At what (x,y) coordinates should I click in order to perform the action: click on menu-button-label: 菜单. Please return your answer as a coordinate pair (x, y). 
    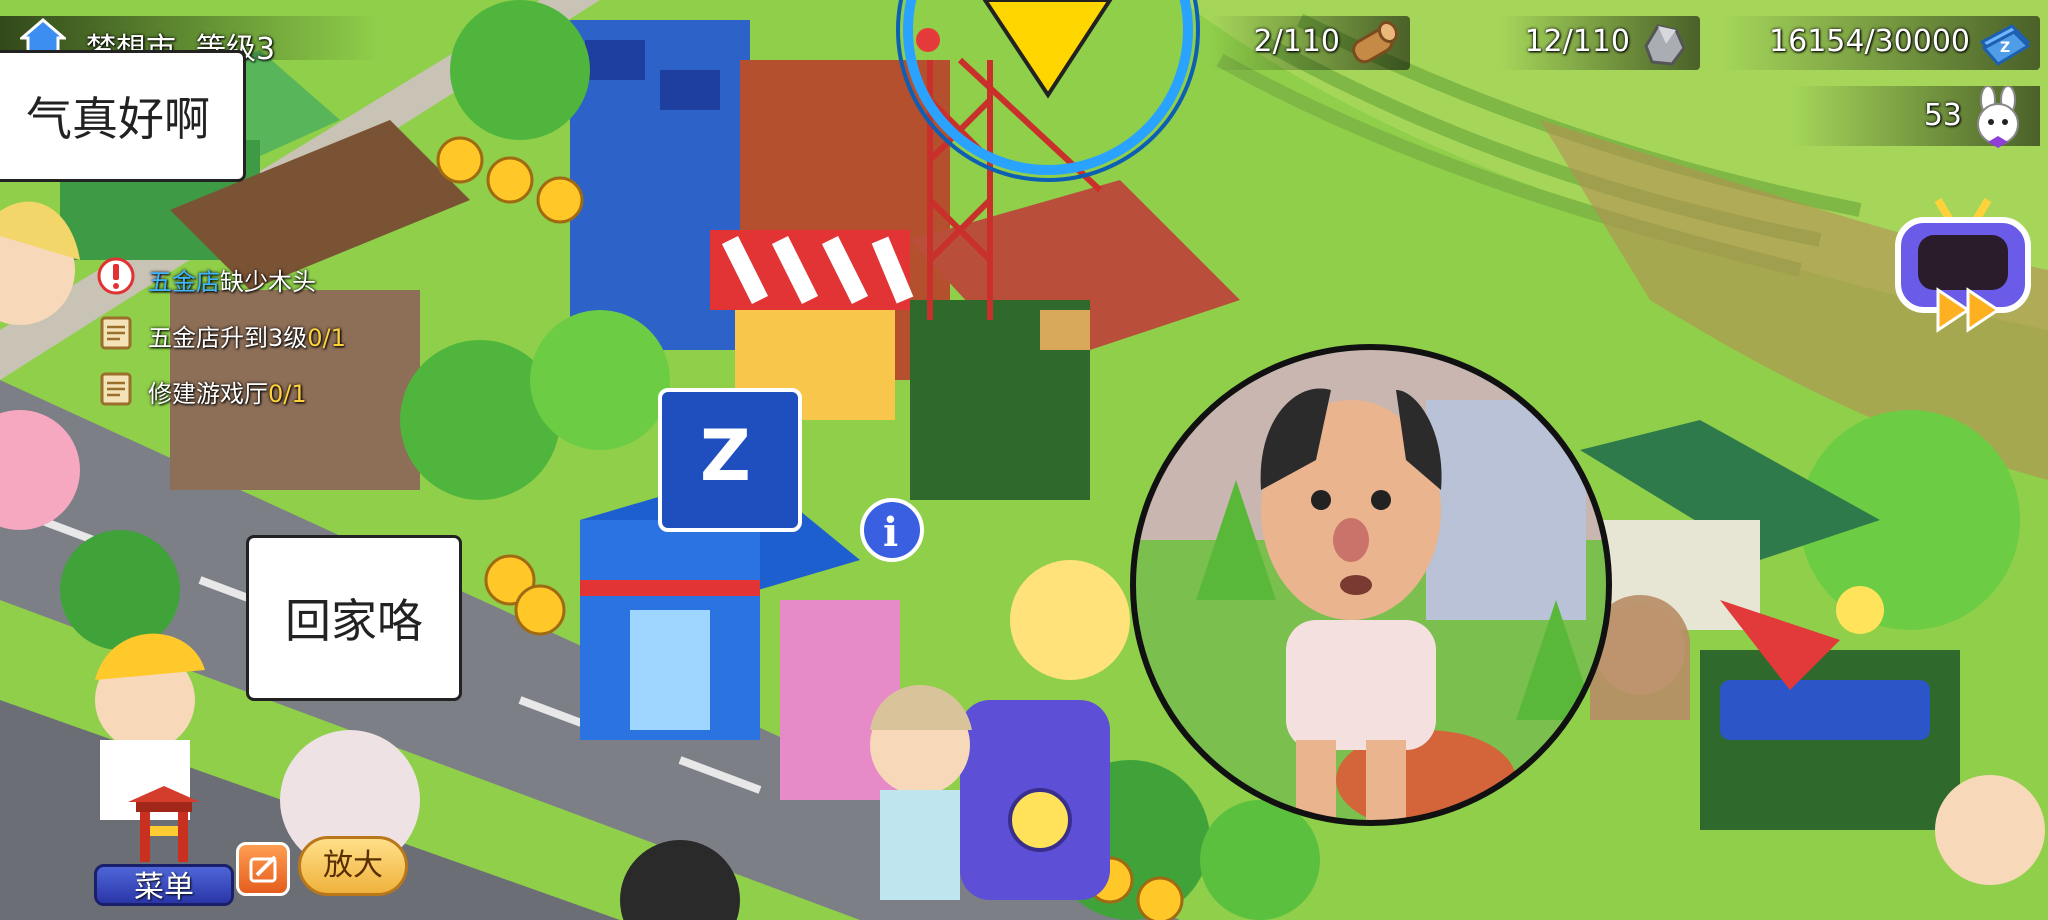
    Looking at the image, I should click on (164, 885).